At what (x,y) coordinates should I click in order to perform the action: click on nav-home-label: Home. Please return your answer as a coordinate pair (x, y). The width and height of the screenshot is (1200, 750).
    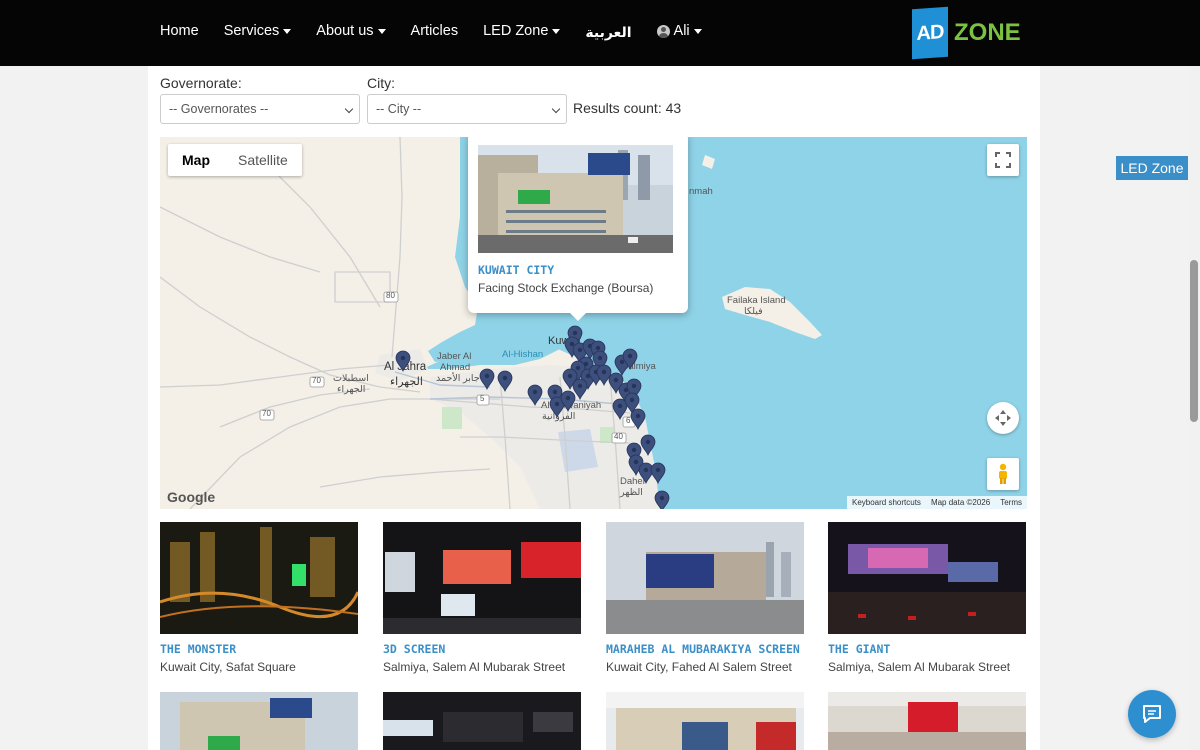
    Looking at the image, I should click on (179, 31).